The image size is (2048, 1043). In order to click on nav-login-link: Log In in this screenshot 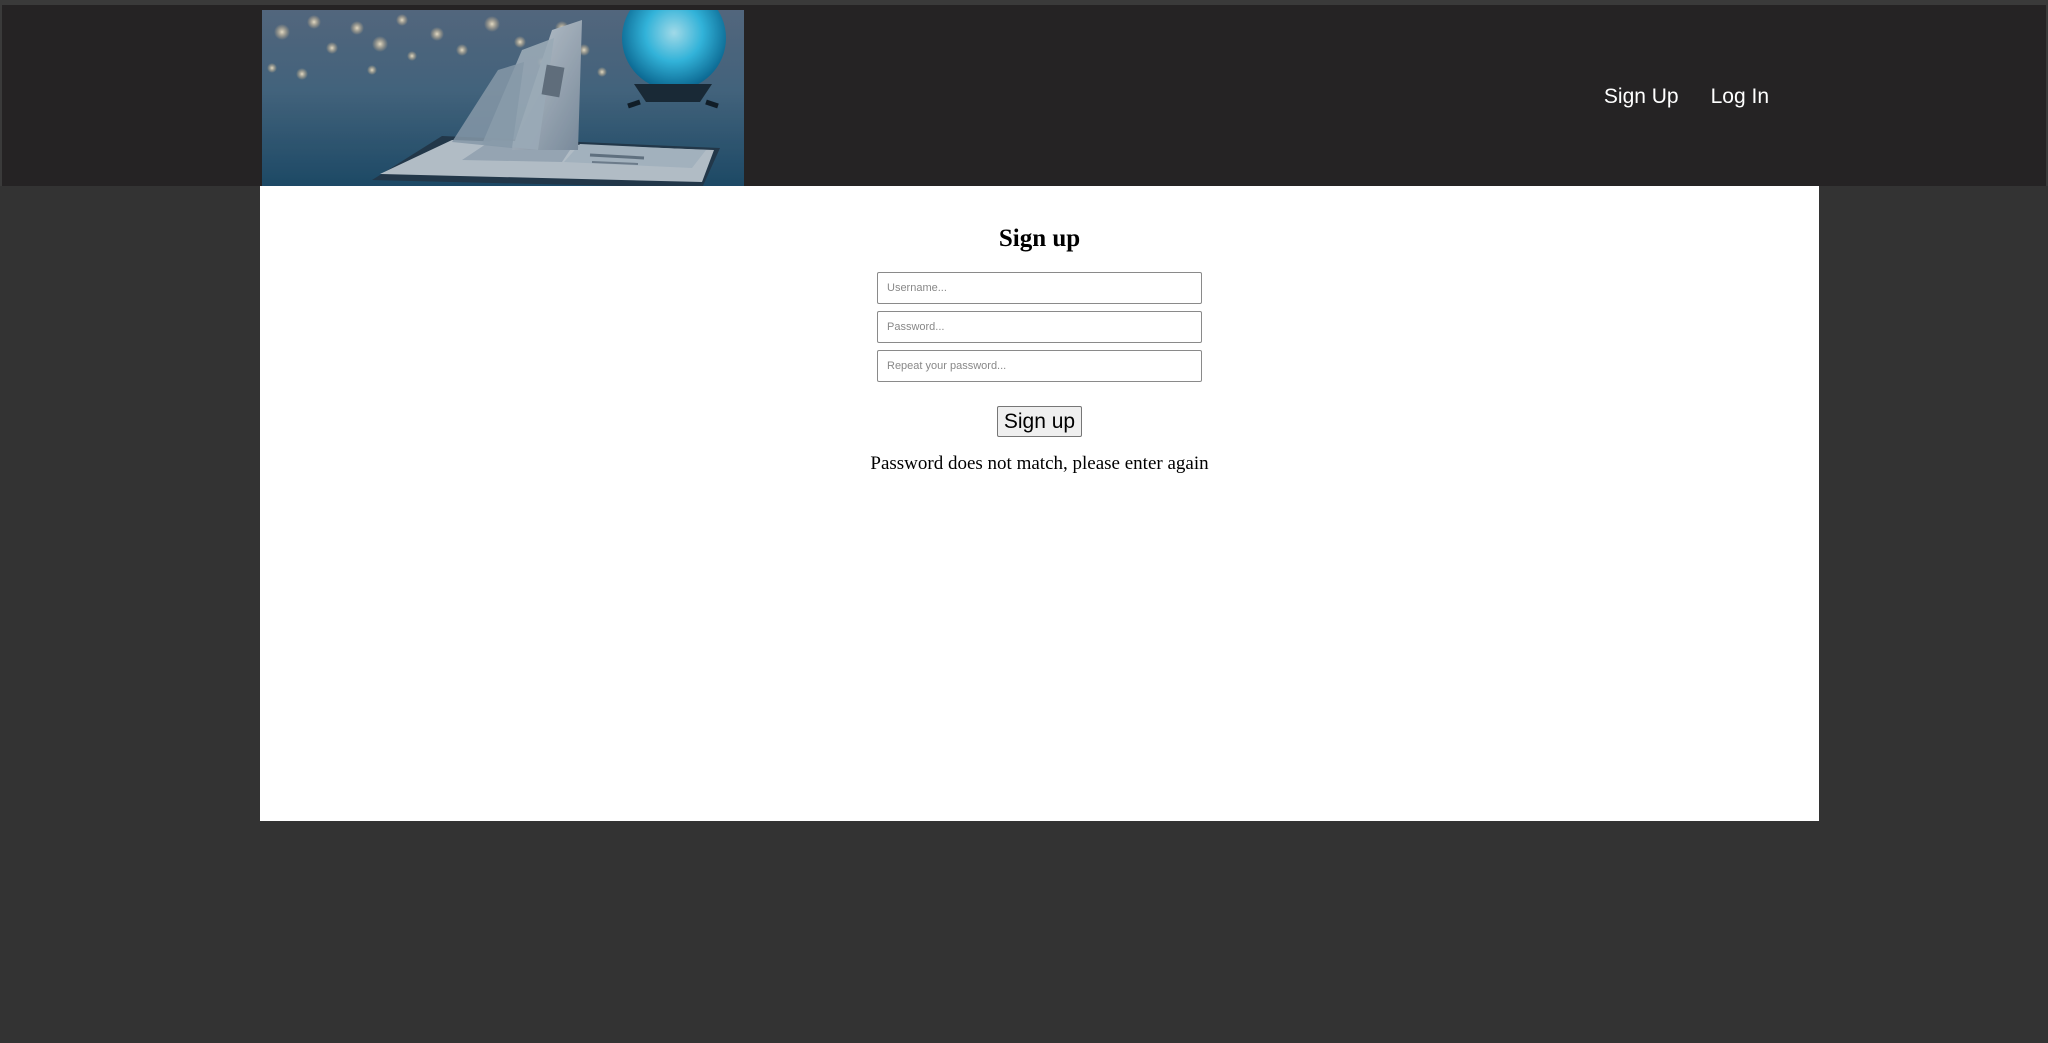, I will do `click(1740, 97)`.